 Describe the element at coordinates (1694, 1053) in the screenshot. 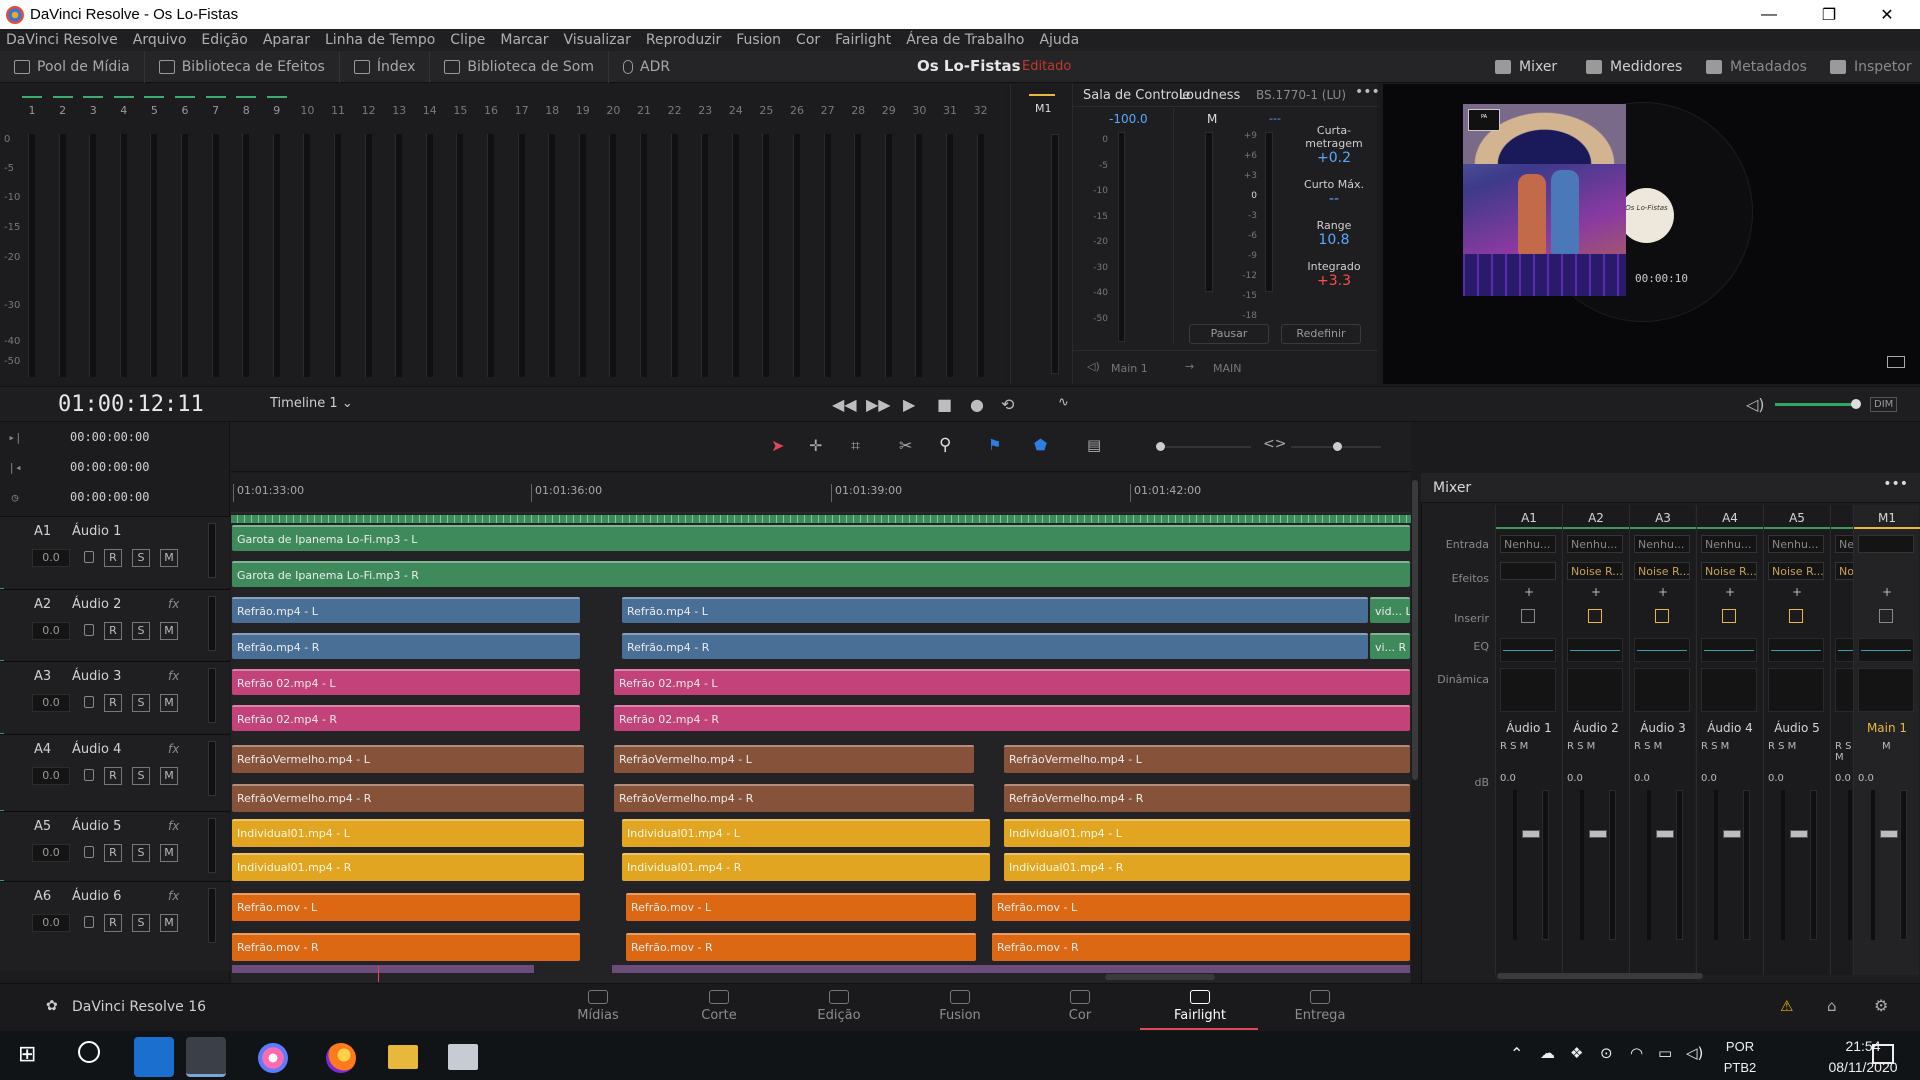

I see `speaker-tray-icon: ◁)` at that location.